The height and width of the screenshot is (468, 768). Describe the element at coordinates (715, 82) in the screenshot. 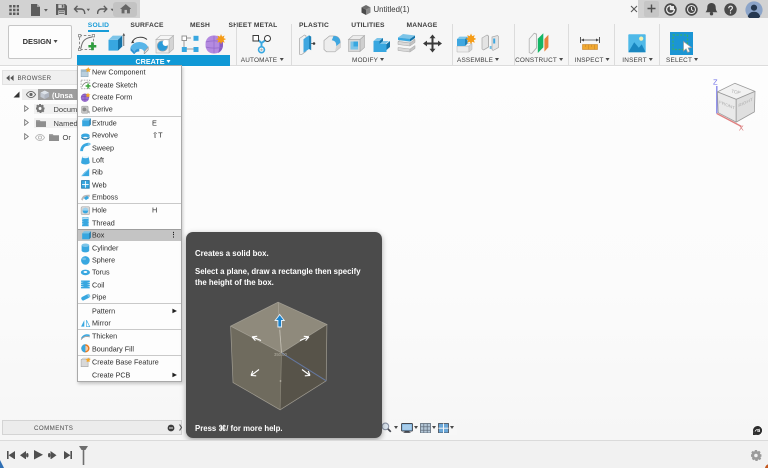

I see `svg-text: Z` at that location.